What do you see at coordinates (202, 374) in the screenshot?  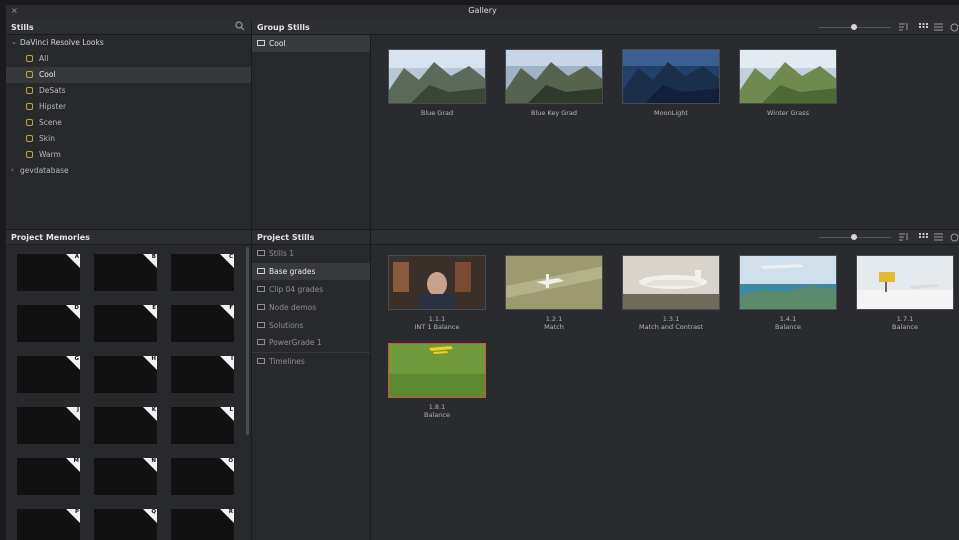 I see `memory-slot-i: I` at bounding box center [202, 374].